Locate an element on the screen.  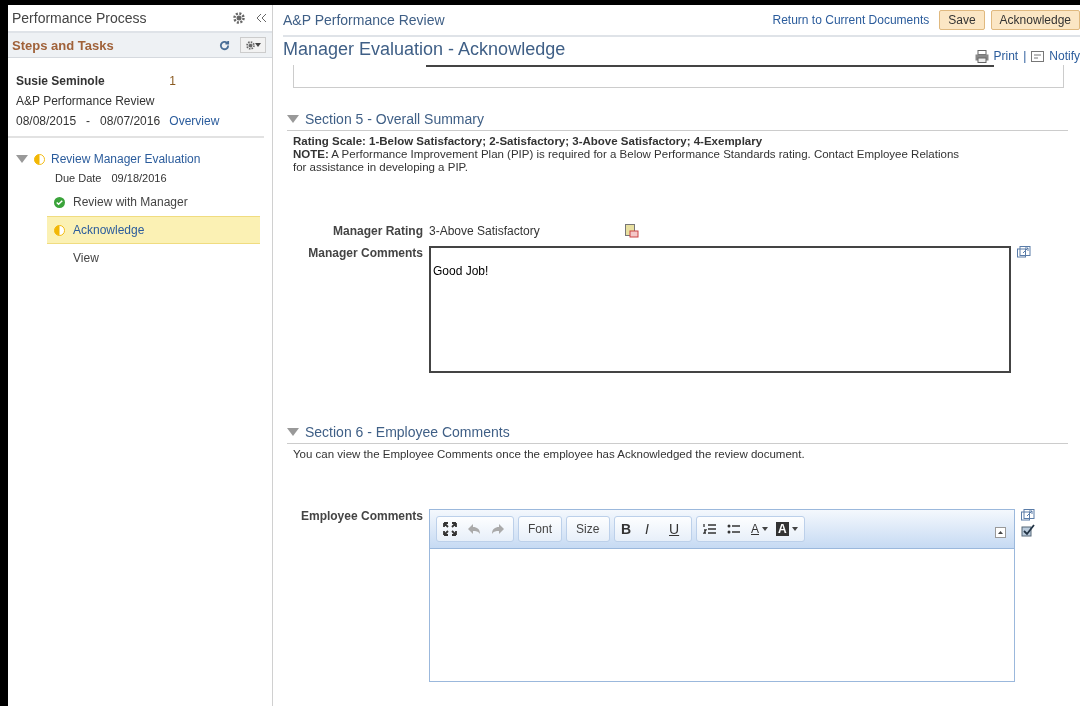
action-button: Acknowledge is located at coordinates (1035, 20).